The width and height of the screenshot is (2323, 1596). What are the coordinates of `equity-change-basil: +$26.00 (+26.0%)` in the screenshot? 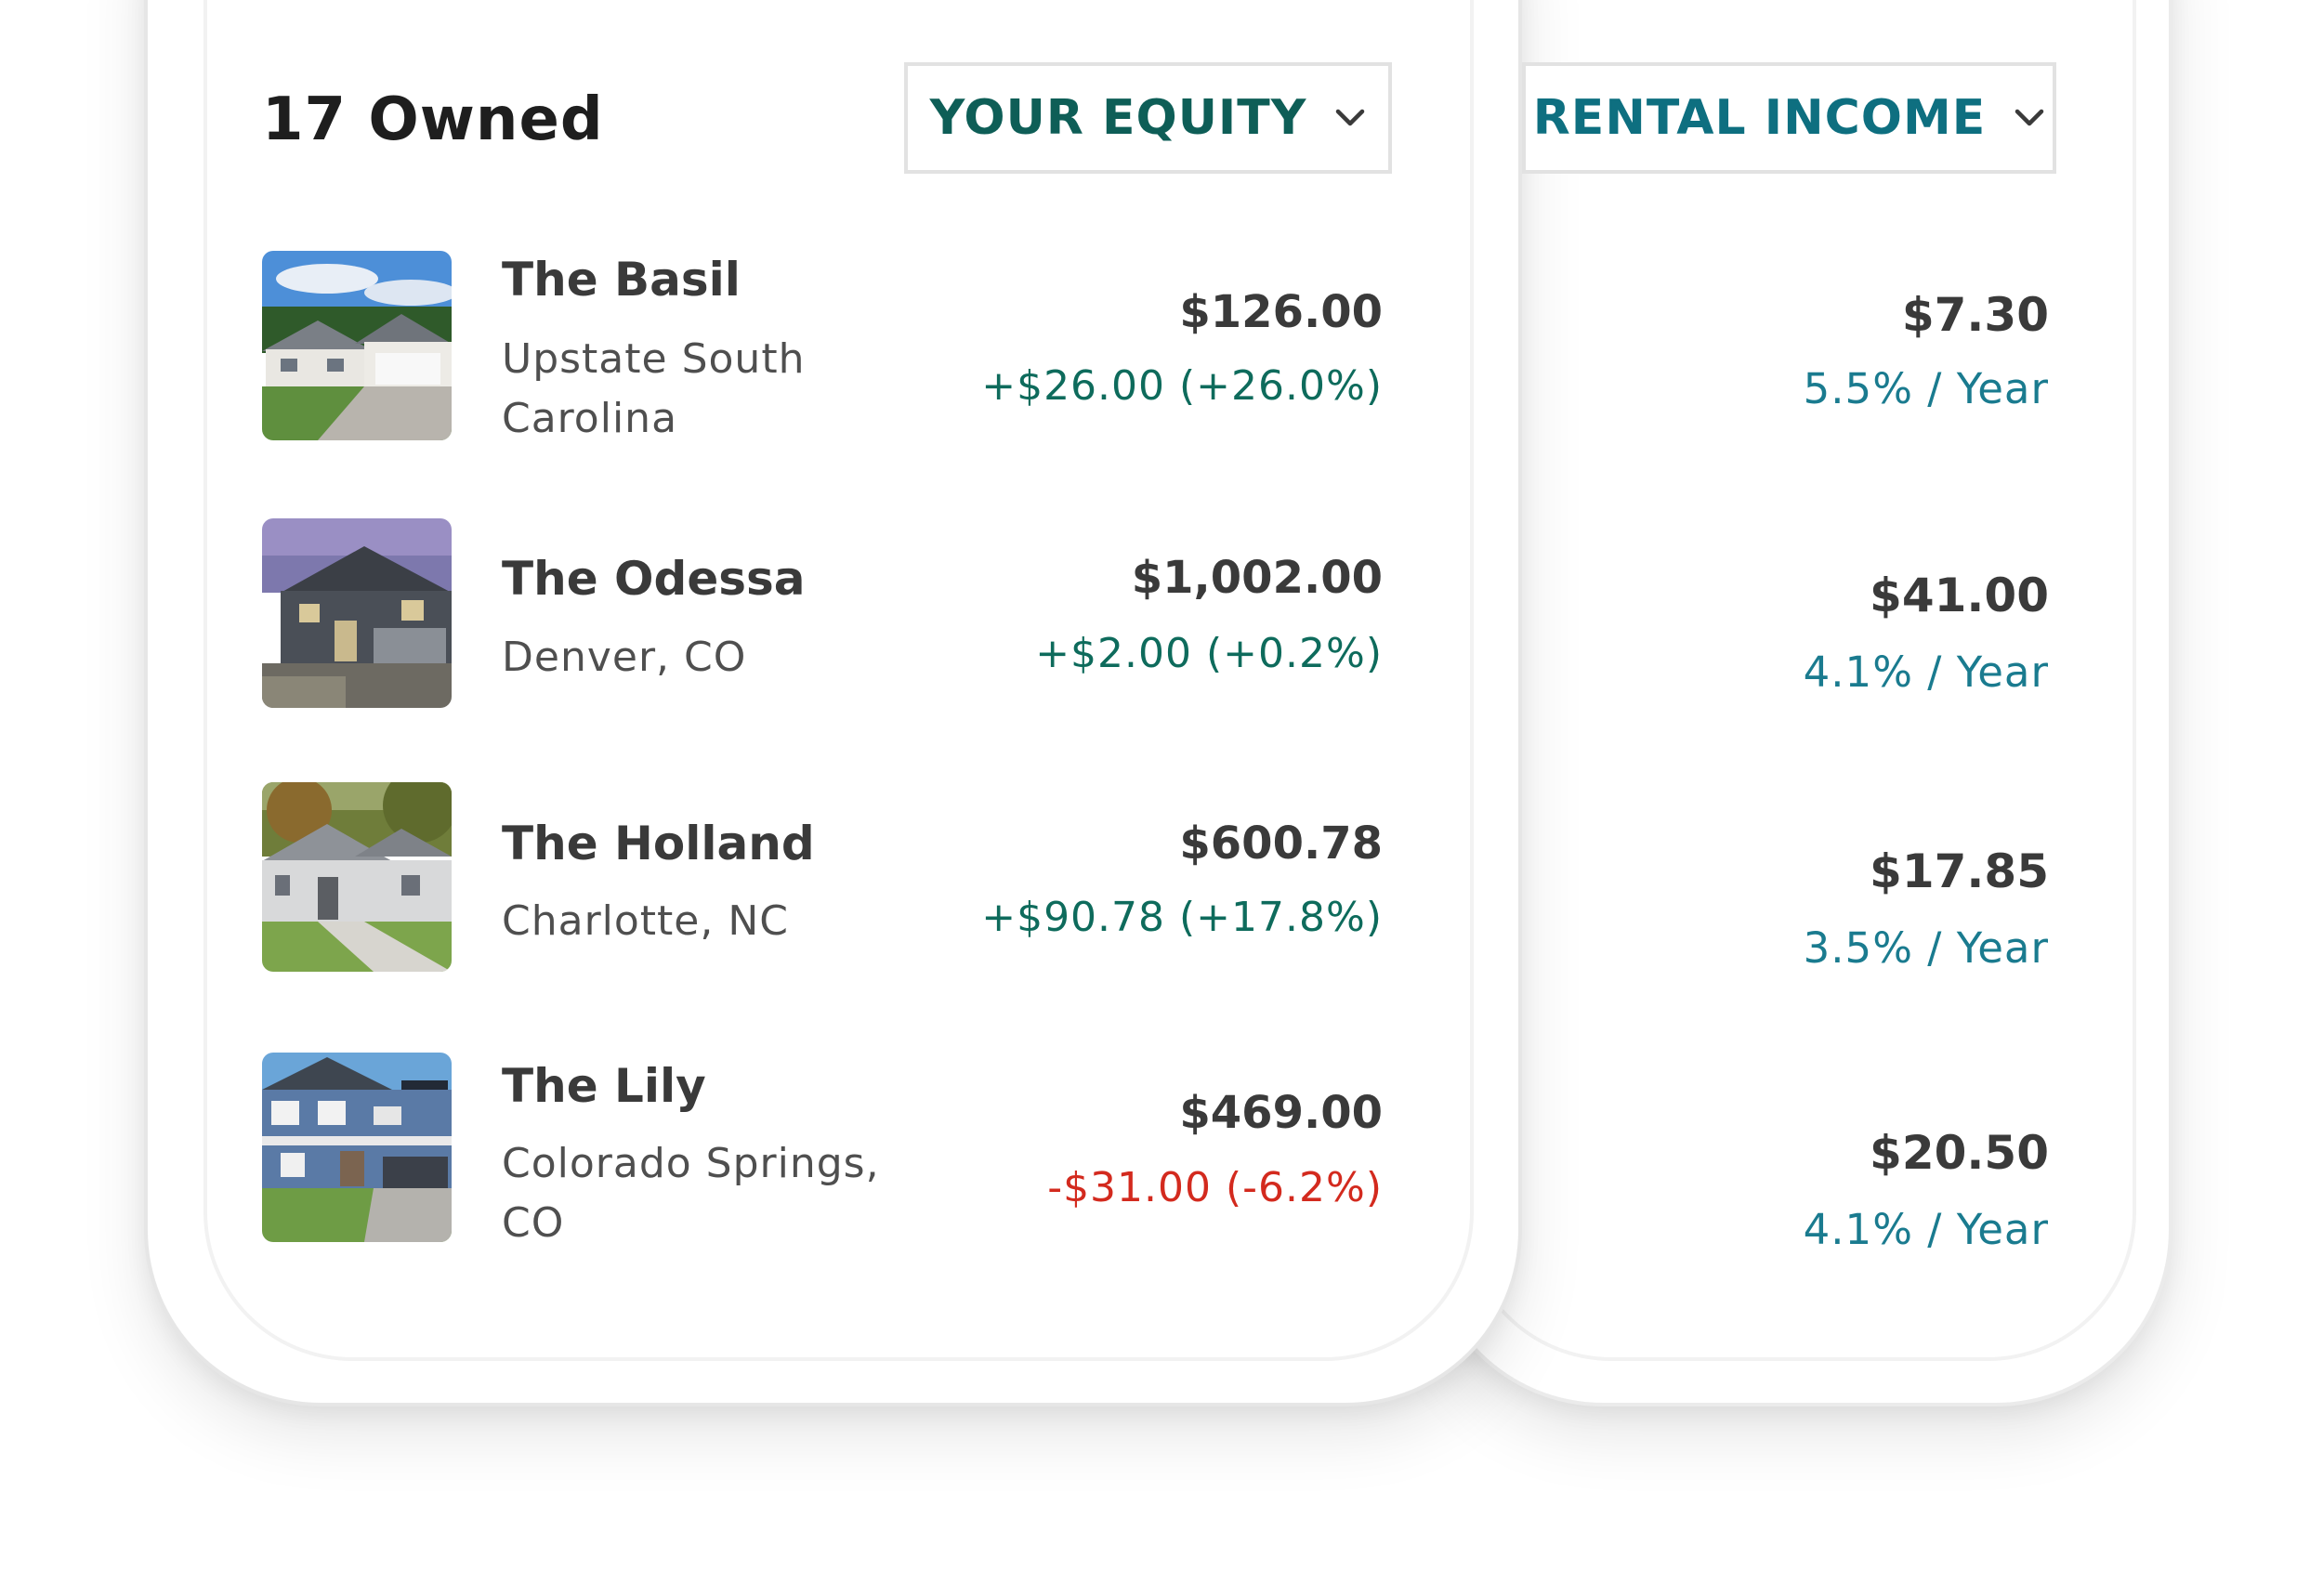 It's located at (1182, 386).